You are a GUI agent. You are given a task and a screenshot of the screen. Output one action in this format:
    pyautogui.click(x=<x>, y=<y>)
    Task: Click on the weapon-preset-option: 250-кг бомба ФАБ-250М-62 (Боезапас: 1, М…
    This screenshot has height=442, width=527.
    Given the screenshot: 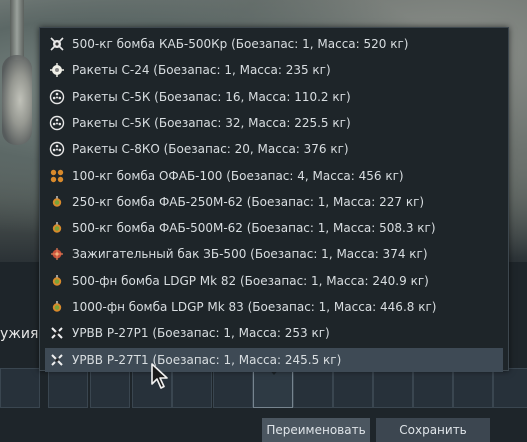 What is the action you would take?
    pyautogui.click(x=274, y=202)
    